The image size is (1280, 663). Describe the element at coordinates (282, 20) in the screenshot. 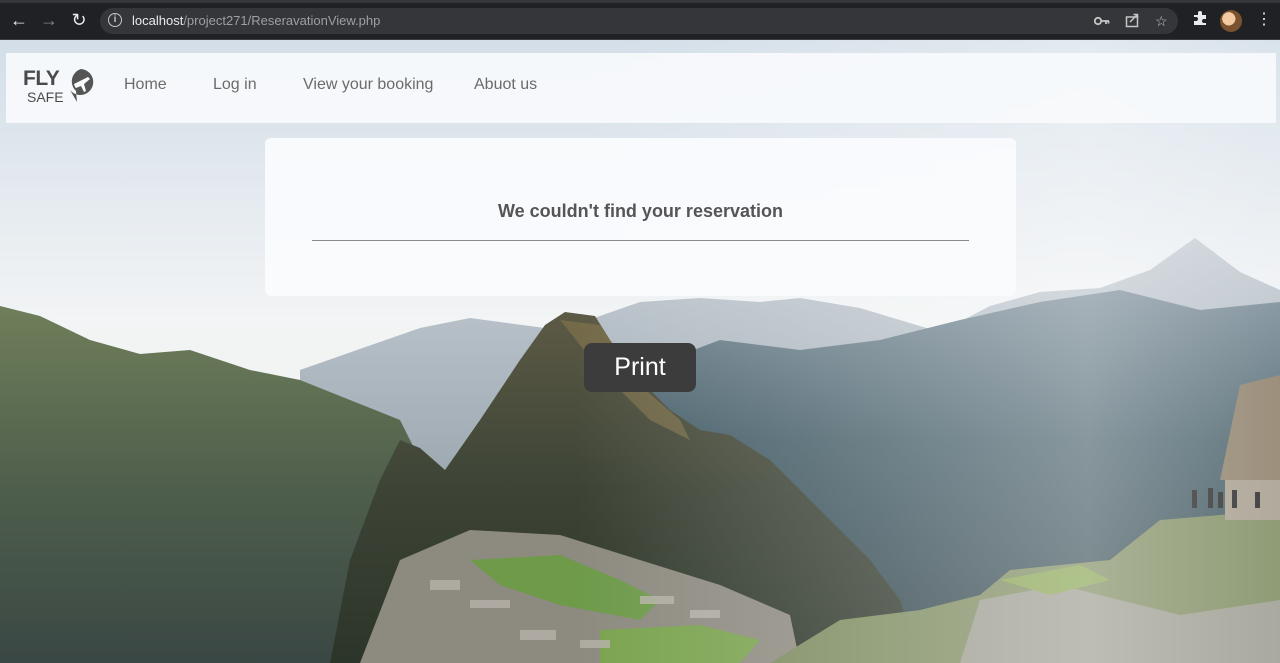

I see `url-path: /project271/ReseravationView.php` at that location.